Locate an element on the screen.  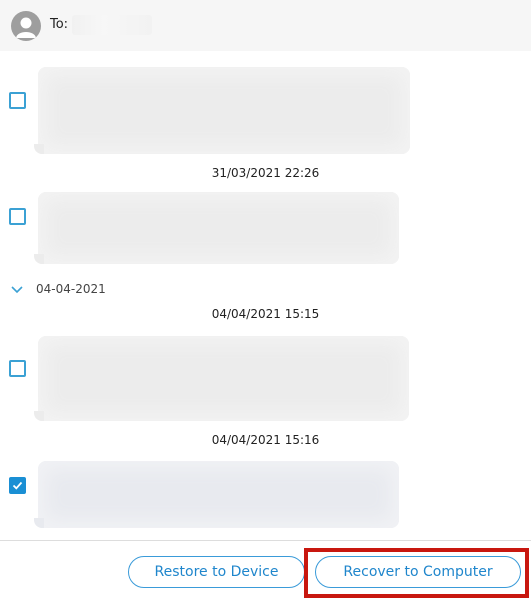
recover-to-computer-button: Recover to Computer is located at coordinates (418, 572).